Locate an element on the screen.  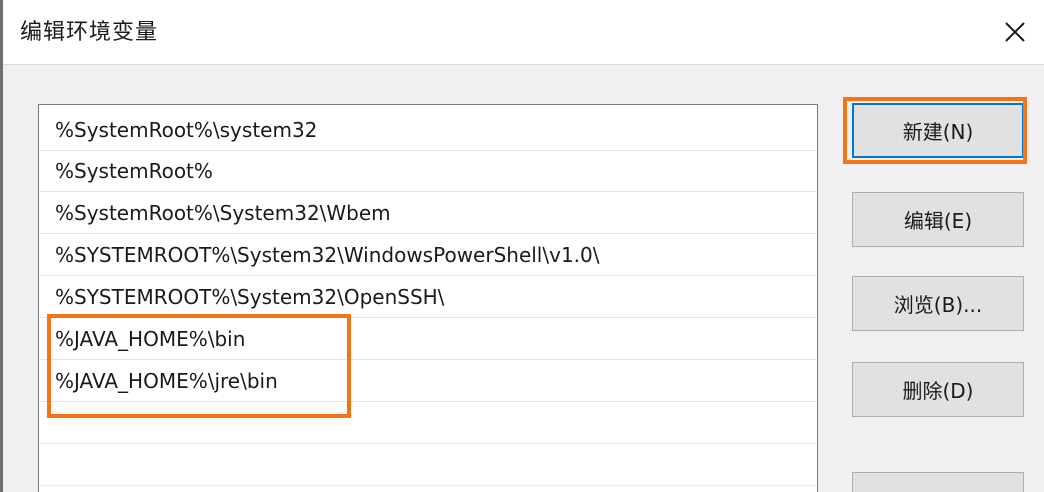
delete-button: 删除(D) is located at coordinates (938, 389).